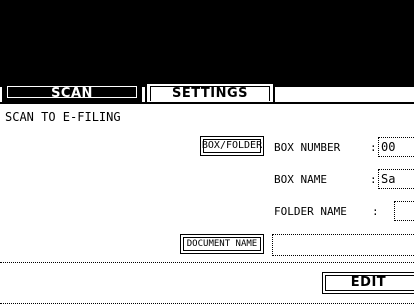  I want to click on tab-scan: SCAN, so click(72, 92).